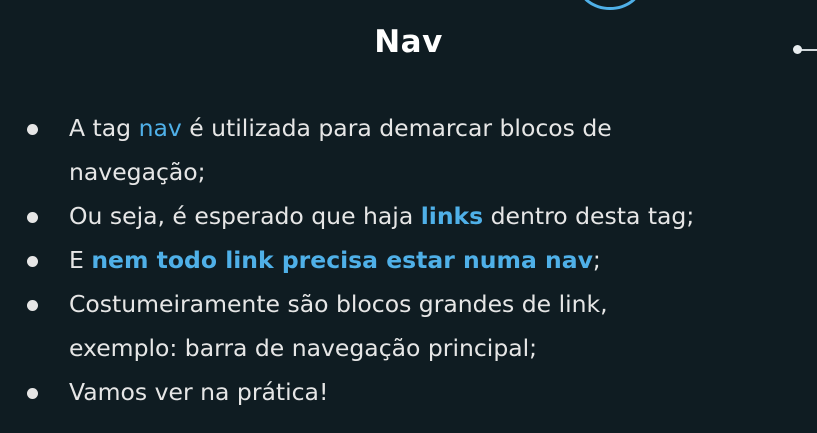 This screenshot has height=433, width=817. Describe the element at coordinates (396, 128) in the screenshot. I see `bullet-text: é utilizada para demarcar blocos de` at that location.